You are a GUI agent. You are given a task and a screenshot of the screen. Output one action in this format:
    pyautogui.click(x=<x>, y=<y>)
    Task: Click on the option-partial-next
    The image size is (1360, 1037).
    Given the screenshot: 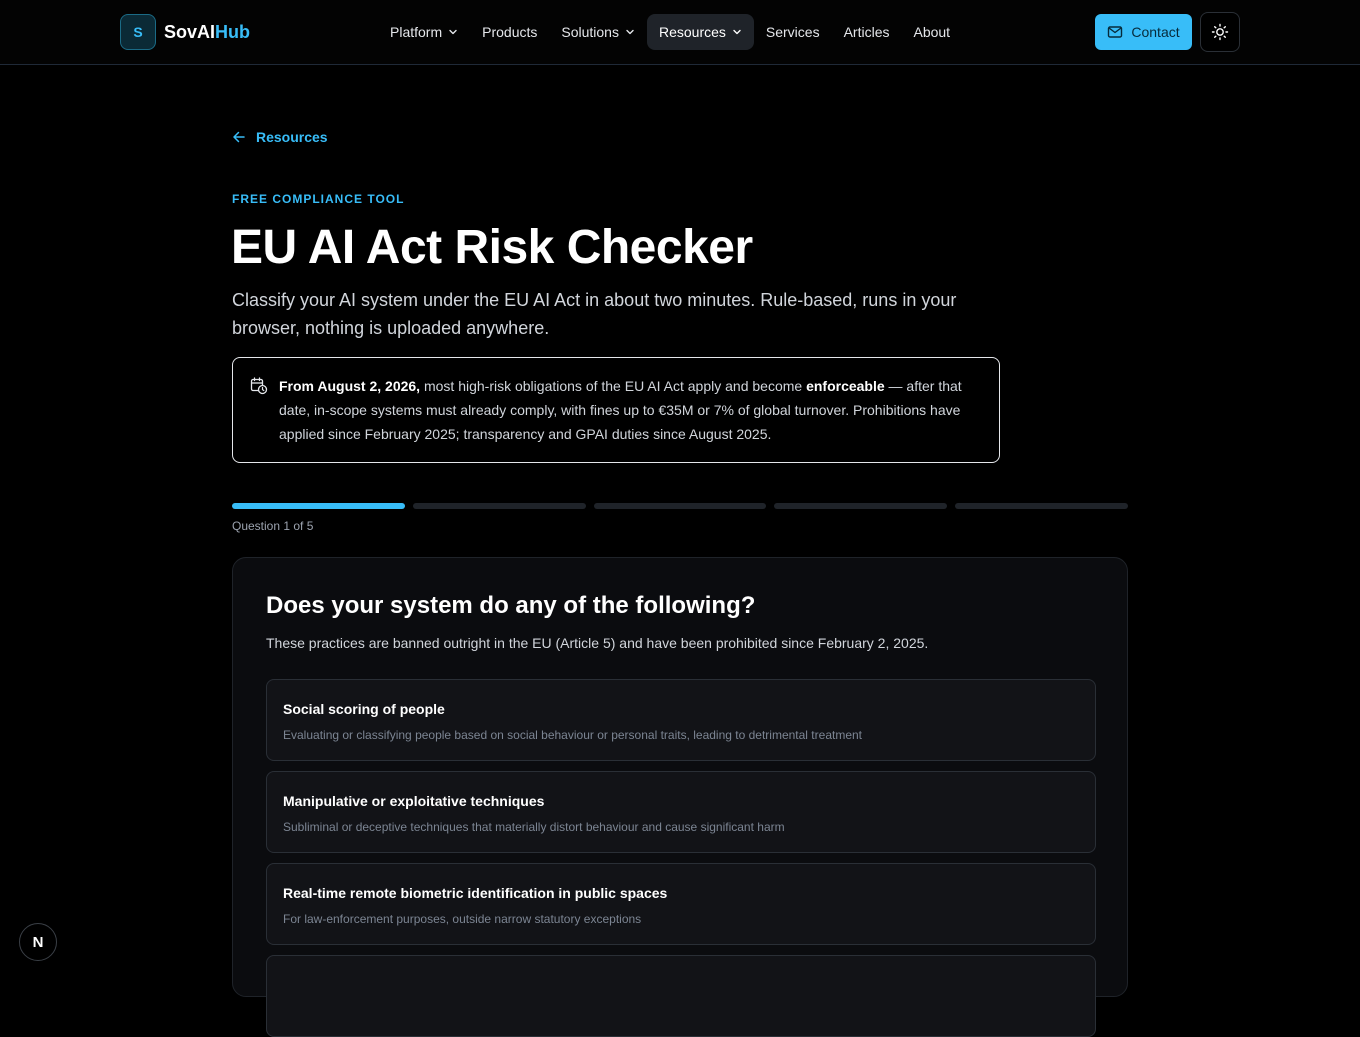 What is the action you would take?
    pyautogui.click(x=681, y=996)
    